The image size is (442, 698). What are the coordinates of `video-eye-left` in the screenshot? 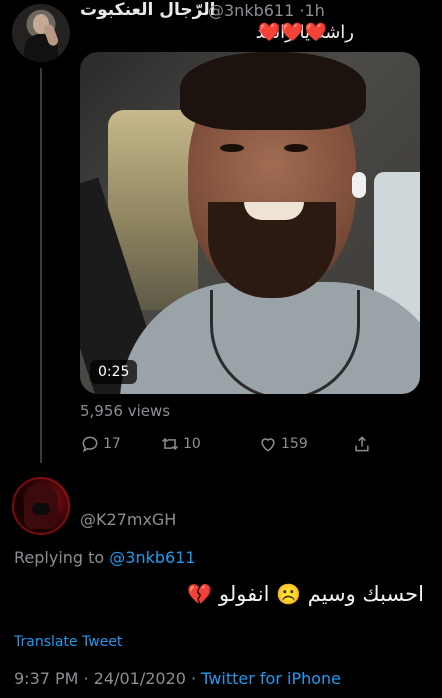 It's located at (232, 148).